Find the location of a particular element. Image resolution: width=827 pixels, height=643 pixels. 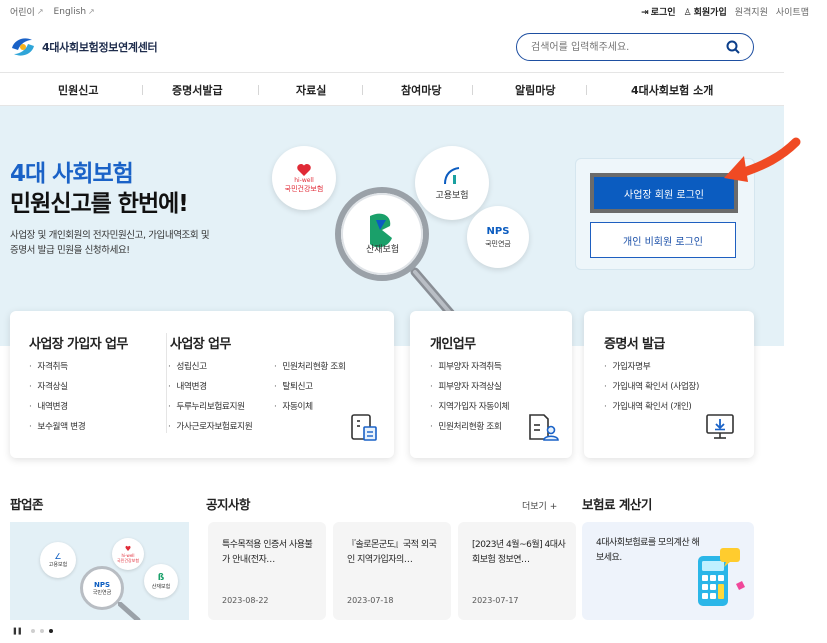

mini-health-label: 국민건강보험 is located at coordinates (128, 560).